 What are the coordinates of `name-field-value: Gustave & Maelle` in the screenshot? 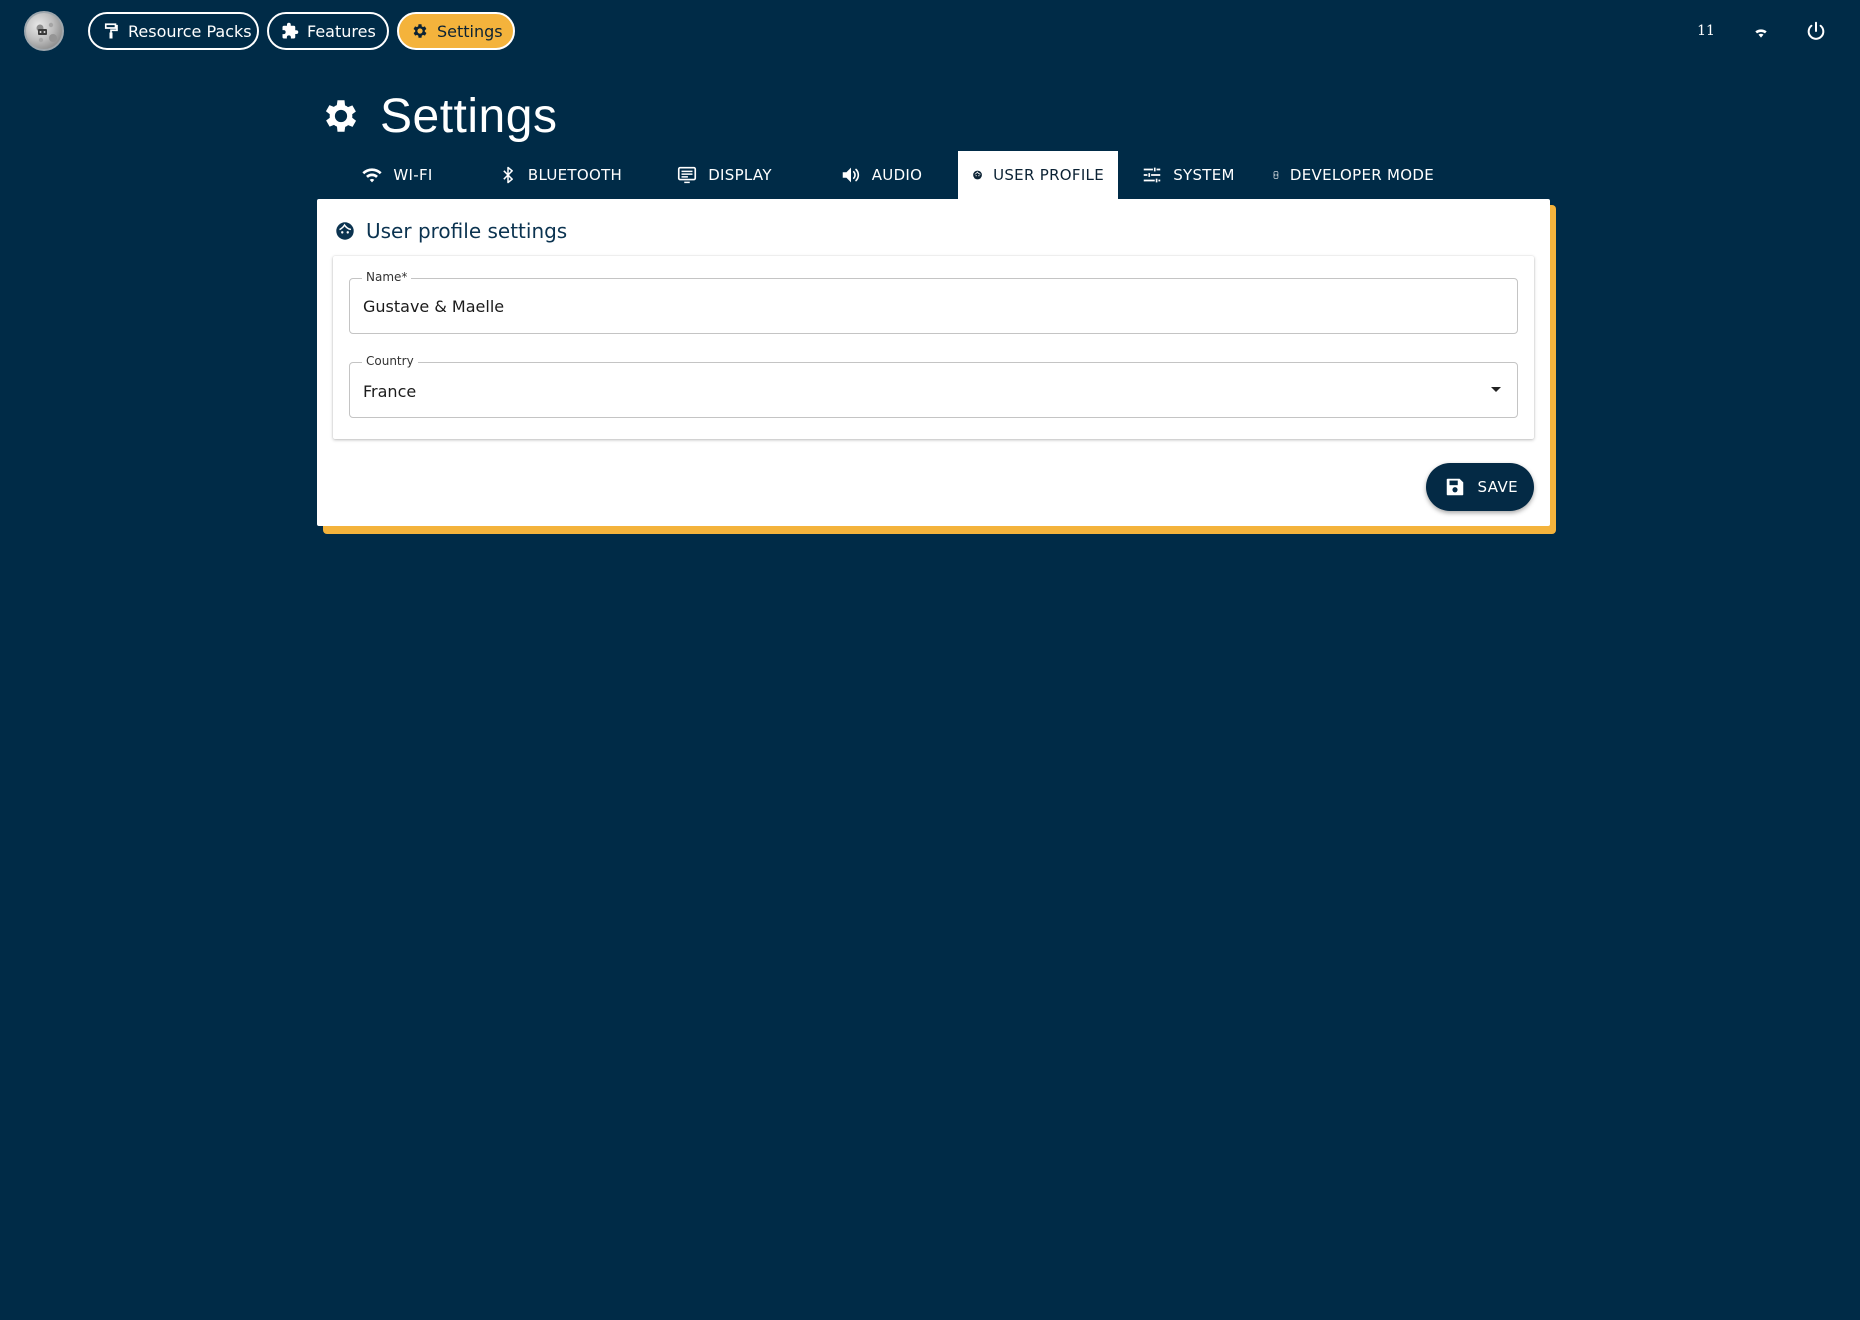 It's located at (434, 306).